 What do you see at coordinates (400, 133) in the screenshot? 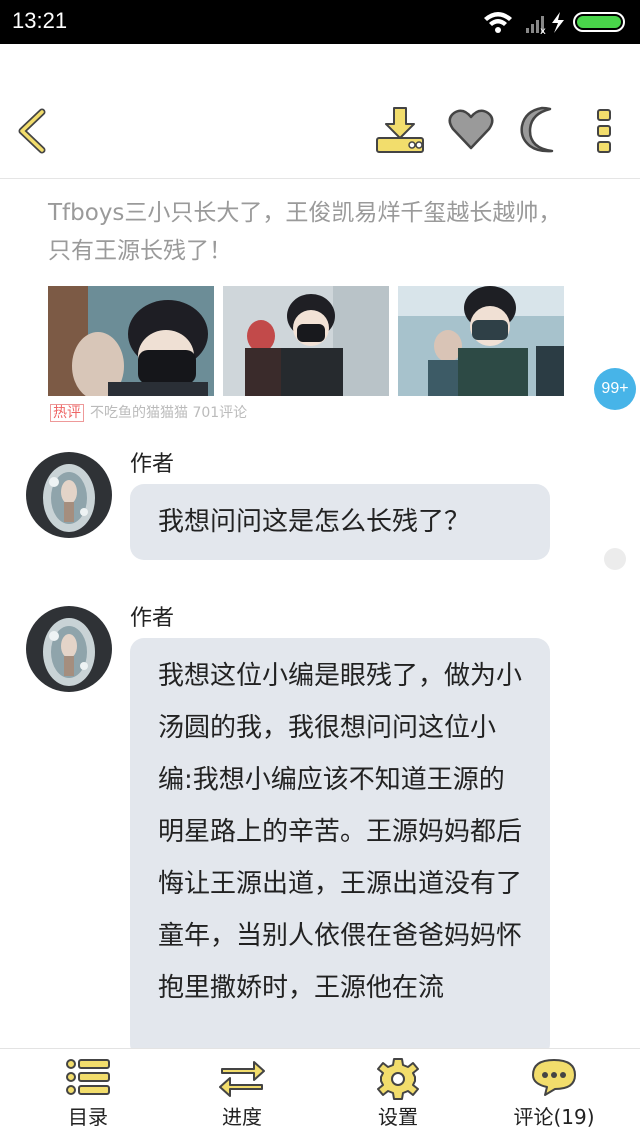
I see `download-icon` at bounding box center [400, 133].